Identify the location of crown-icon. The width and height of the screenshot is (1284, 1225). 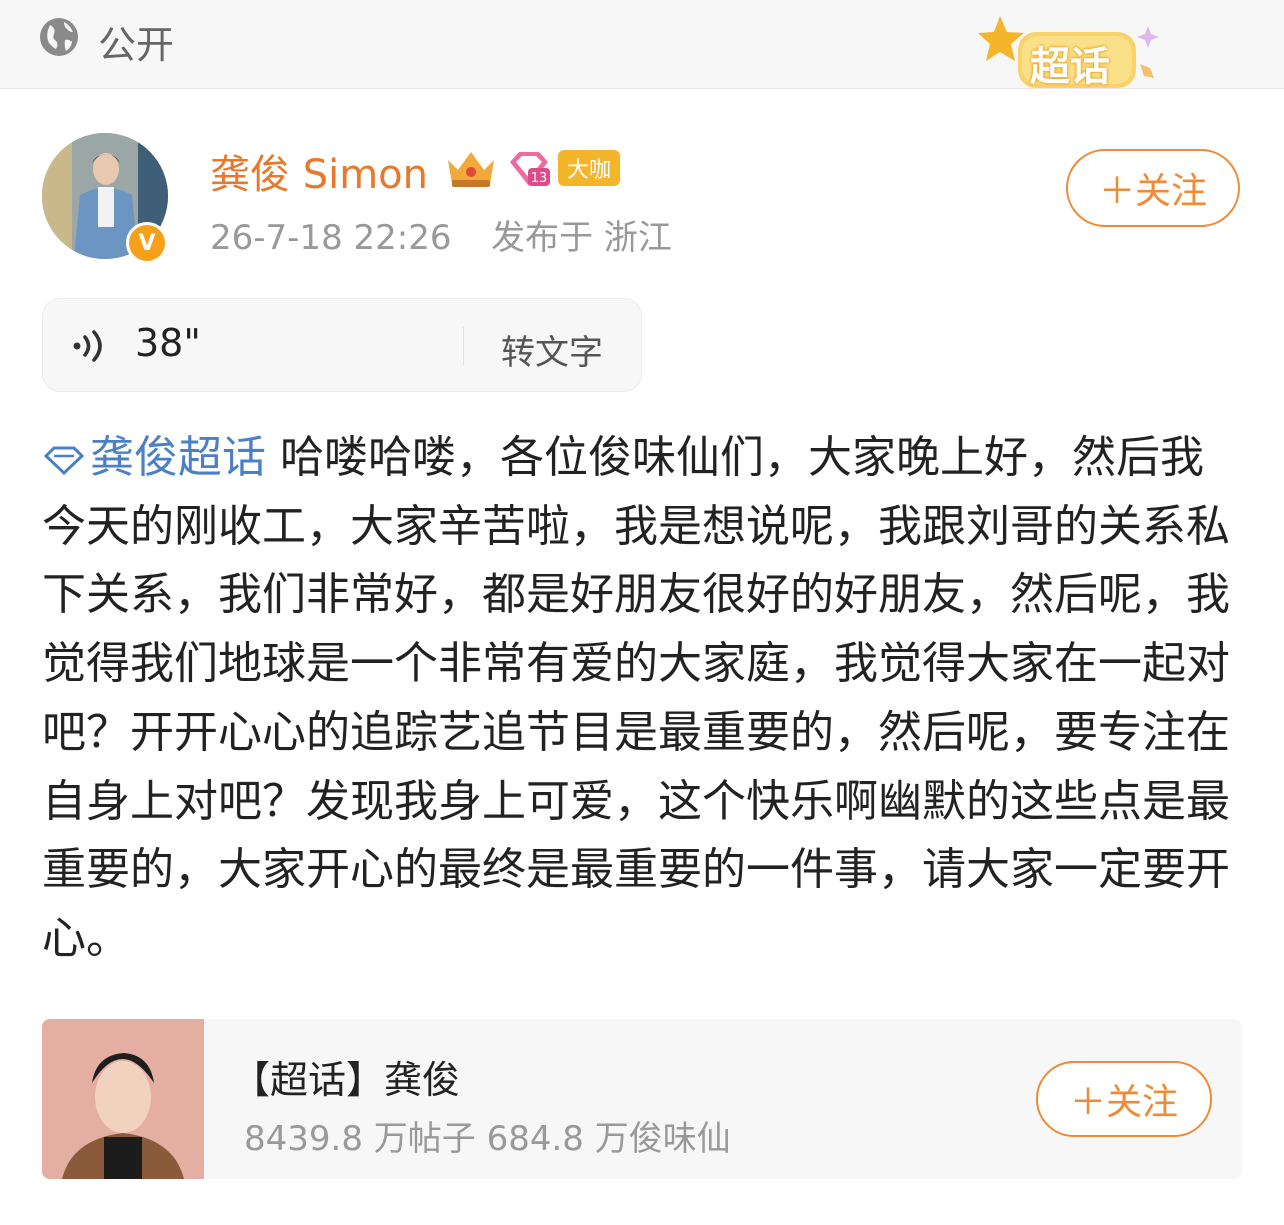
(471, 169).